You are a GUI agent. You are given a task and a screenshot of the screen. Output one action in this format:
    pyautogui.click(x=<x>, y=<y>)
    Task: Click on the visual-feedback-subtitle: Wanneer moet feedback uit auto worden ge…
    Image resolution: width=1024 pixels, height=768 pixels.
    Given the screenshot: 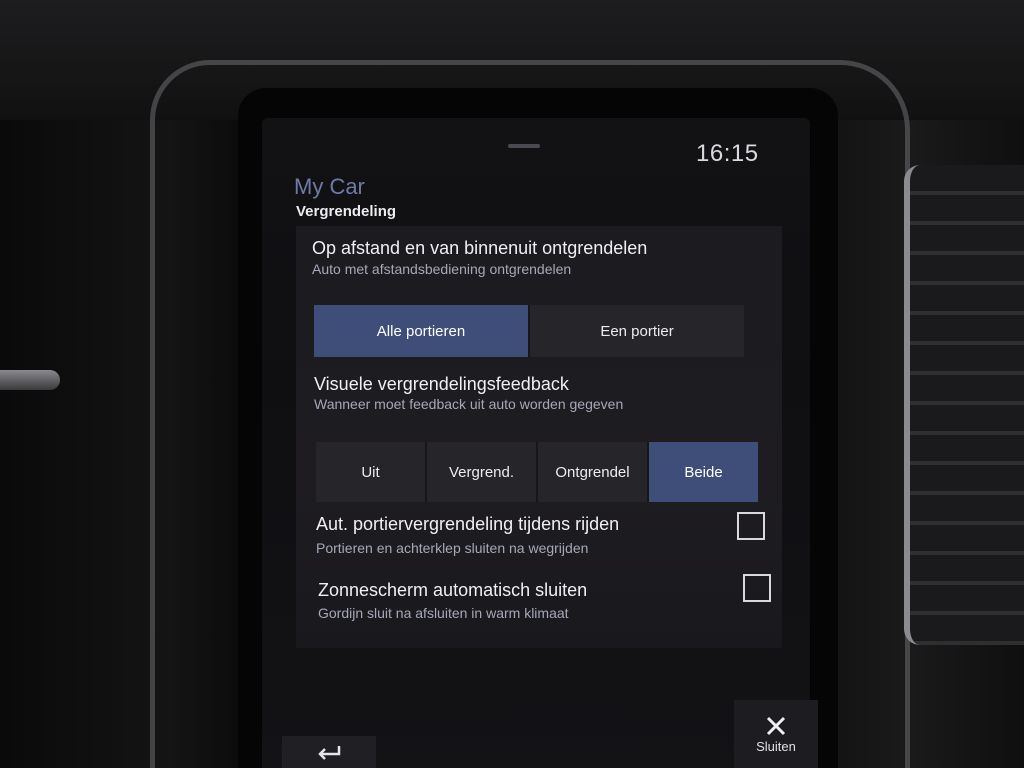 What is the action you would take?
    pyautogui.click(x=469, y=404)
    